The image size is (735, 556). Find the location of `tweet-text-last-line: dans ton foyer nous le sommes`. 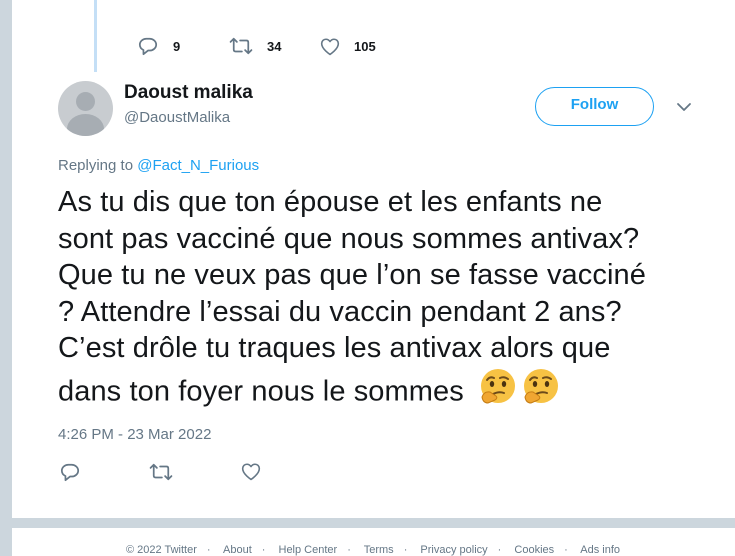

tweet-text-last-line: dans ton foyer nous le sommes is located at coordinates (378, 390).